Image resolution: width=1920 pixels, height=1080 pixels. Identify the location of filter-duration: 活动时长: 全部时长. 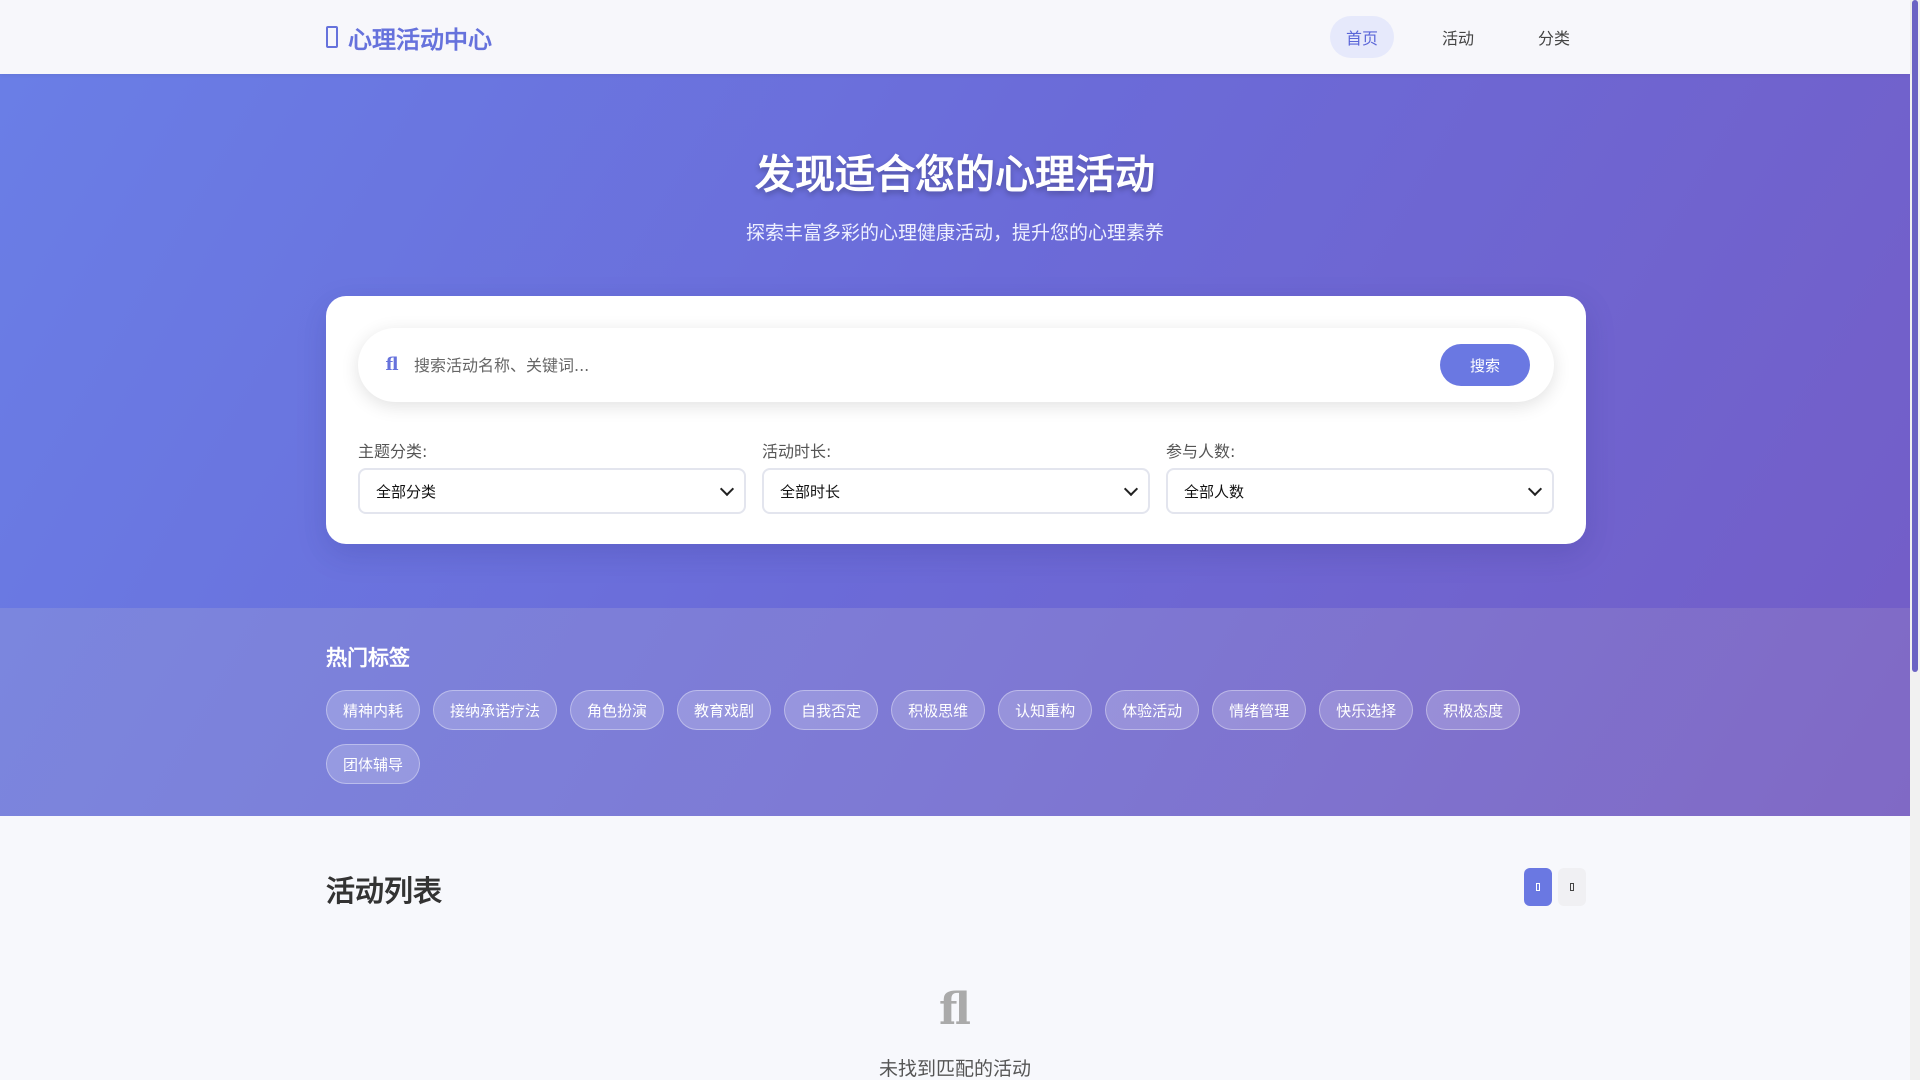
(956, 476).